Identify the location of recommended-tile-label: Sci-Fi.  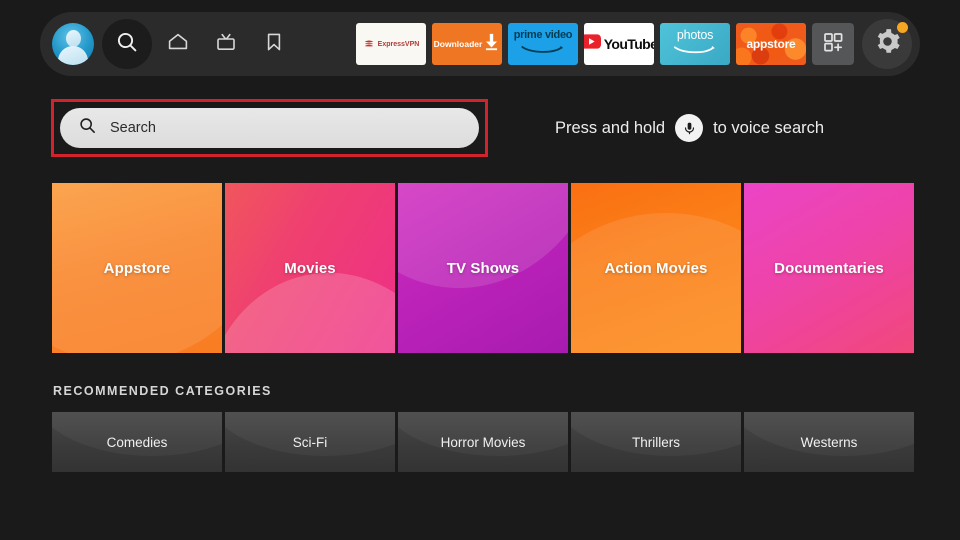
(310, 442).